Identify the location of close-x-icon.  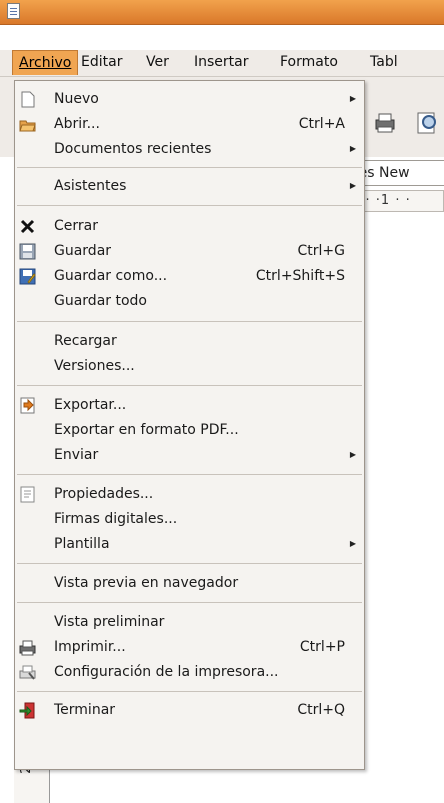
(27, 226).